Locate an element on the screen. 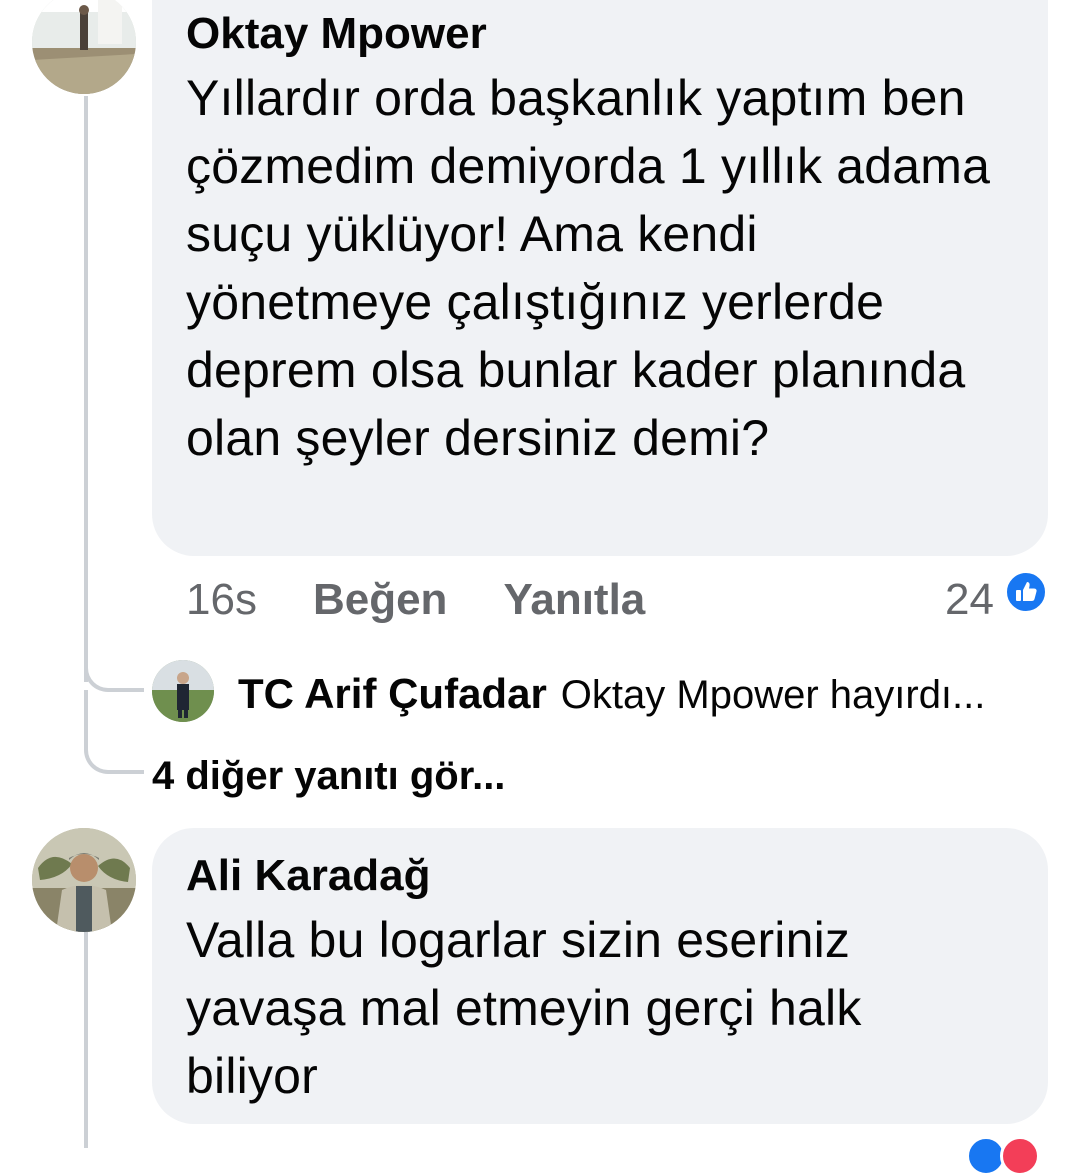 Image resolution: width=1080 pixels, height=1176 pixels. reaction-count: 24 is located at coordinates (969, 600).